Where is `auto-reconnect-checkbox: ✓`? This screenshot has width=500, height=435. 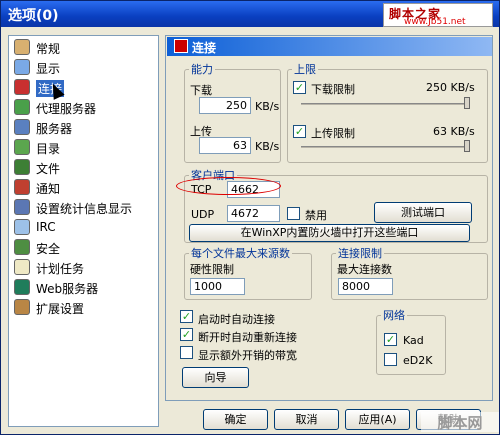
auto-reconnect-checkbox: ✓ is located at coordinates (186, 334).